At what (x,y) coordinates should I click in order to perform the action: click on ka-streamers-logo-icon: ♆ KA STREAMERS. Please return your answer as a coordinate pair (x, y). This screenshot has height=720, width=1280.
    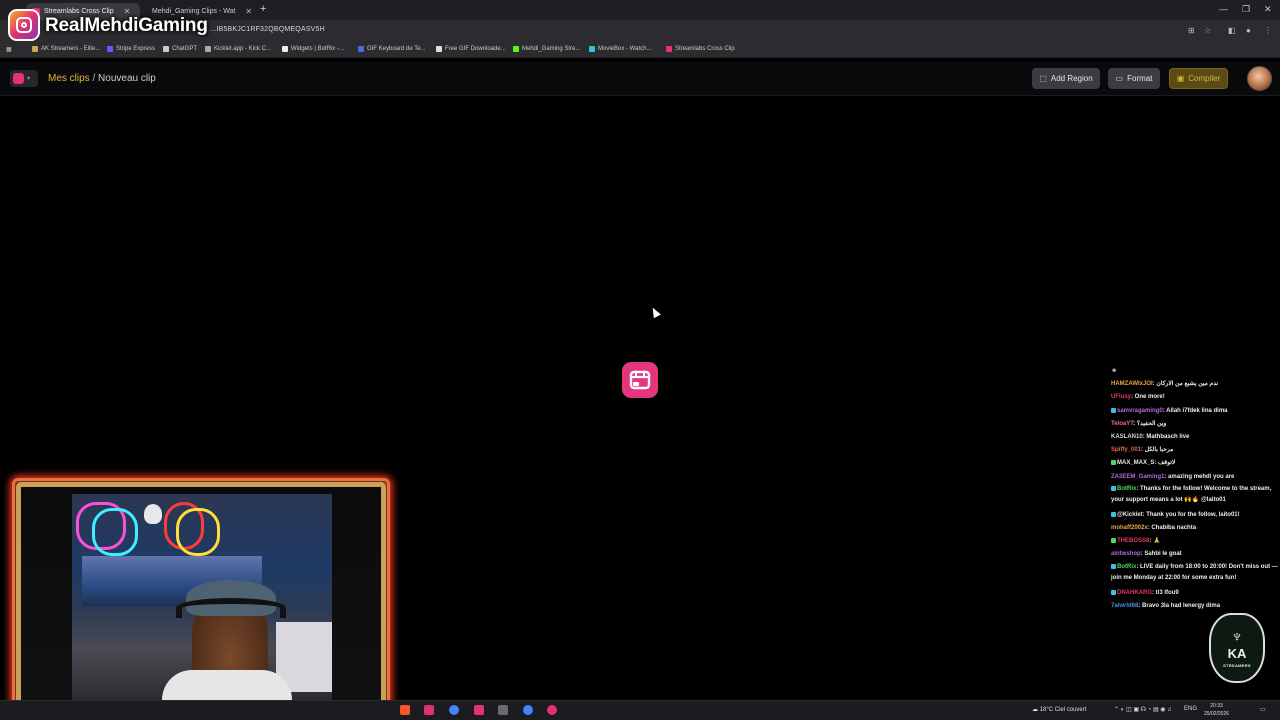
    Looking at the image, I should click on (1237, 648).